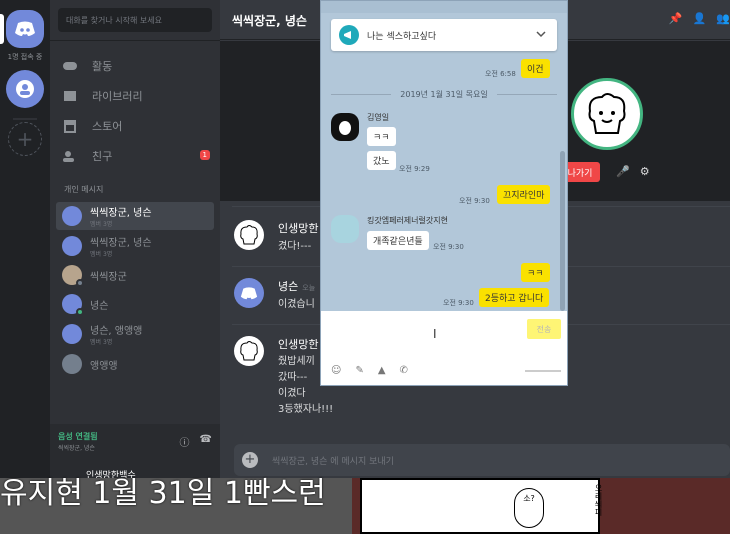  I want to click on call-icon: ✆, so click(404, 370).